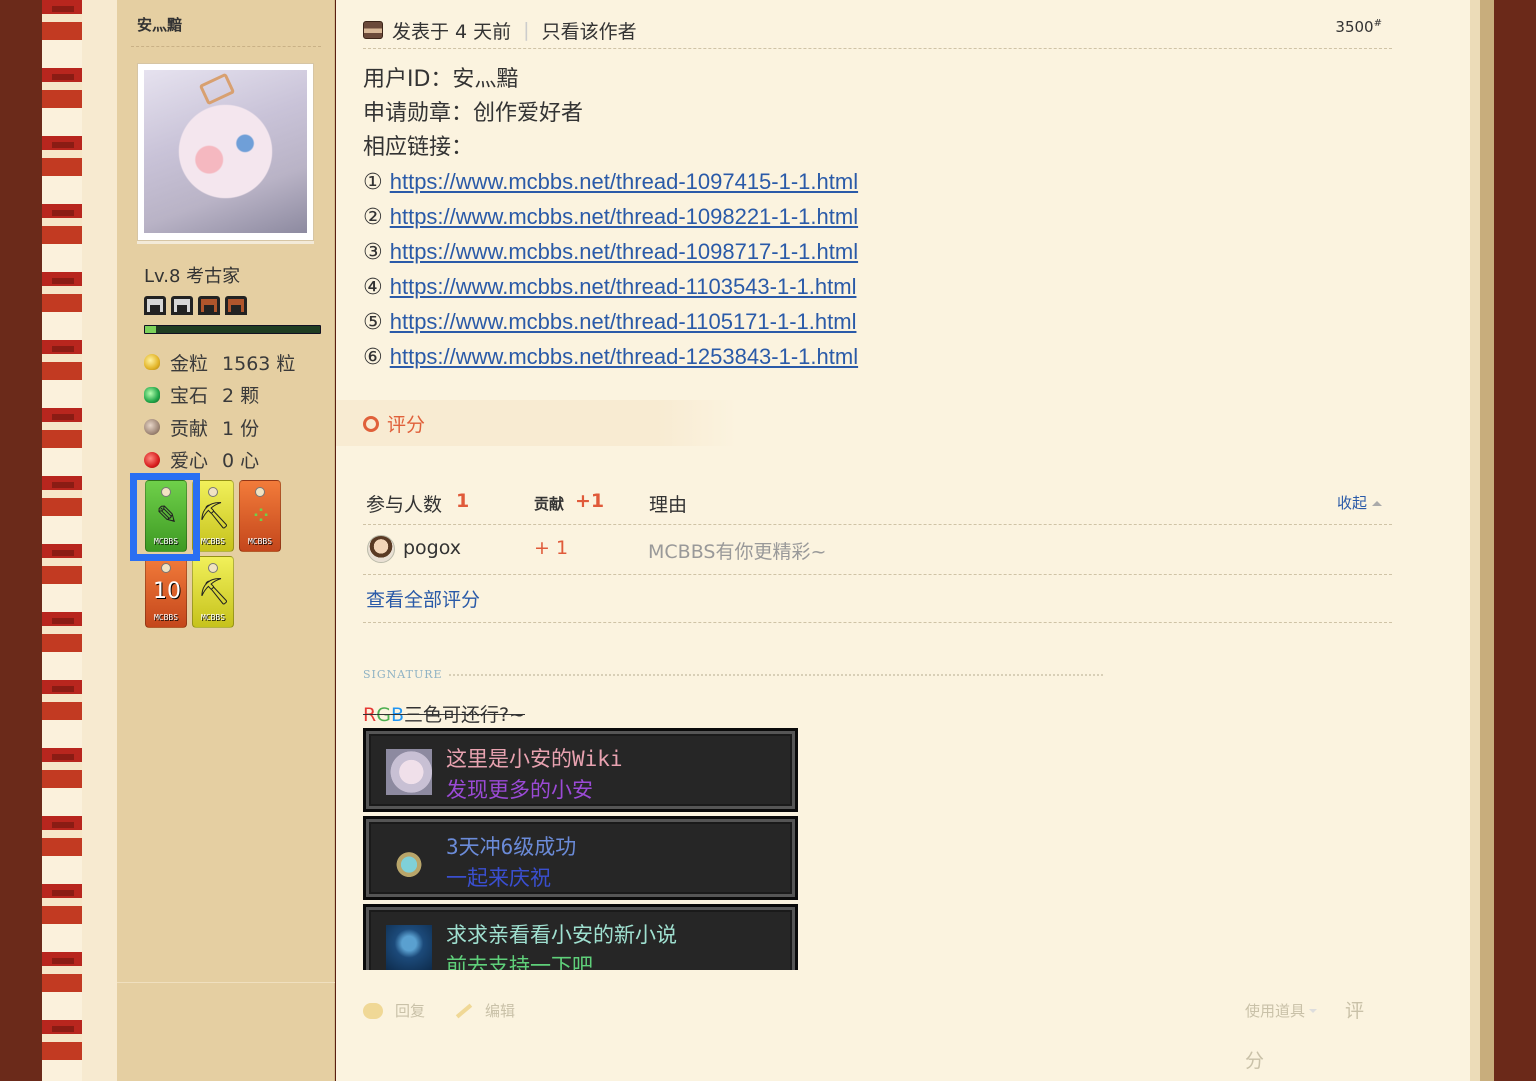 Image resolution: width=1536 pixels, height=1081 pixels. Describe the element at coordinates (409, 772) in the screenshot. I see `wiki-avatar-thumb` at that location.